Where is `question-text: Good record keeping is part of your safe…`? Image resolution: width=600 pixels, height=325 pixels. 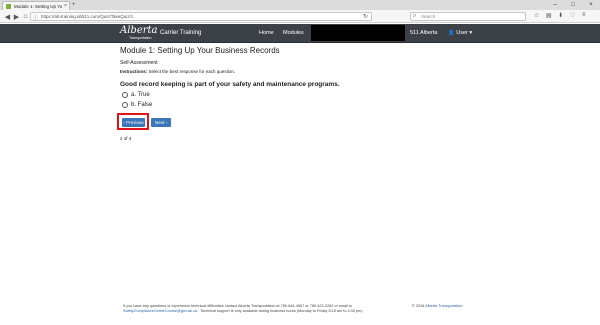
question-text: Good record keeping is part of your safe… is located at coordinates (230, 84).